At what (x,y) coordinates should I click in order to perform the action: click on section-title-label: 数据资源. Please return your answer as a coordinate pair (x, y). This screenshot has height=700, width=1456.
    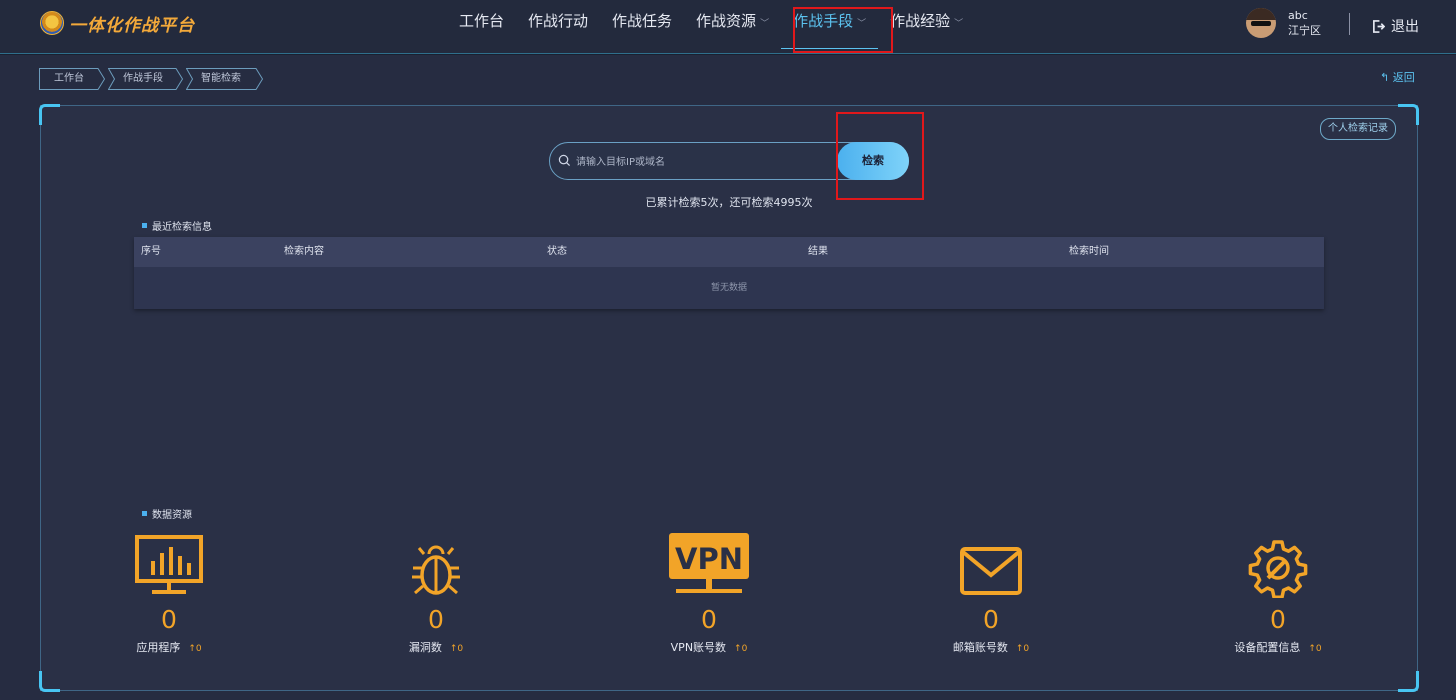
    Looking at the image, I should click on (172, 515).